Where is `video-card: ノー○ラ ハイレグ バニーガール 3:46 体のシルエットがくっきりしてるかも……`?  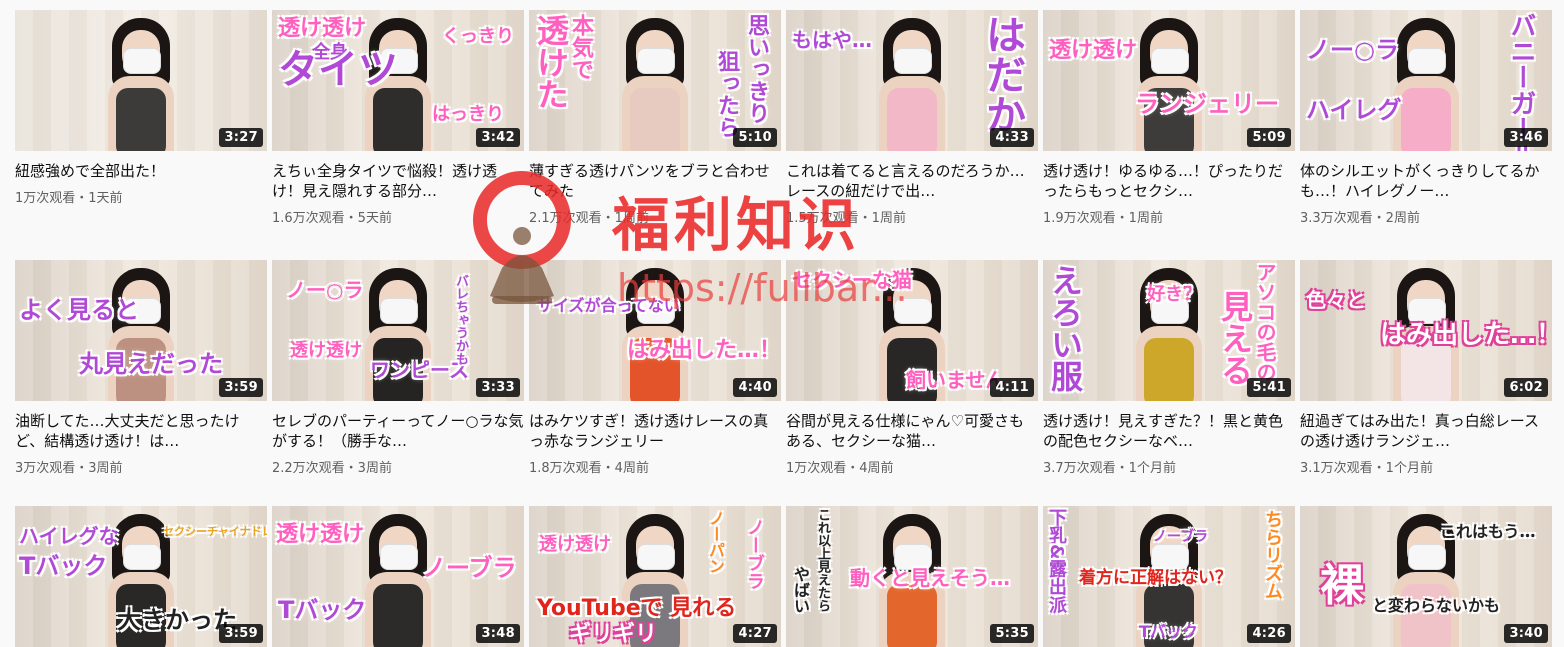 video-card: ノー○ラ ハイレグ バニーガール 3:46 体のシルエットがくっきりしてるかも…… is located at coordinates (1426, 135).